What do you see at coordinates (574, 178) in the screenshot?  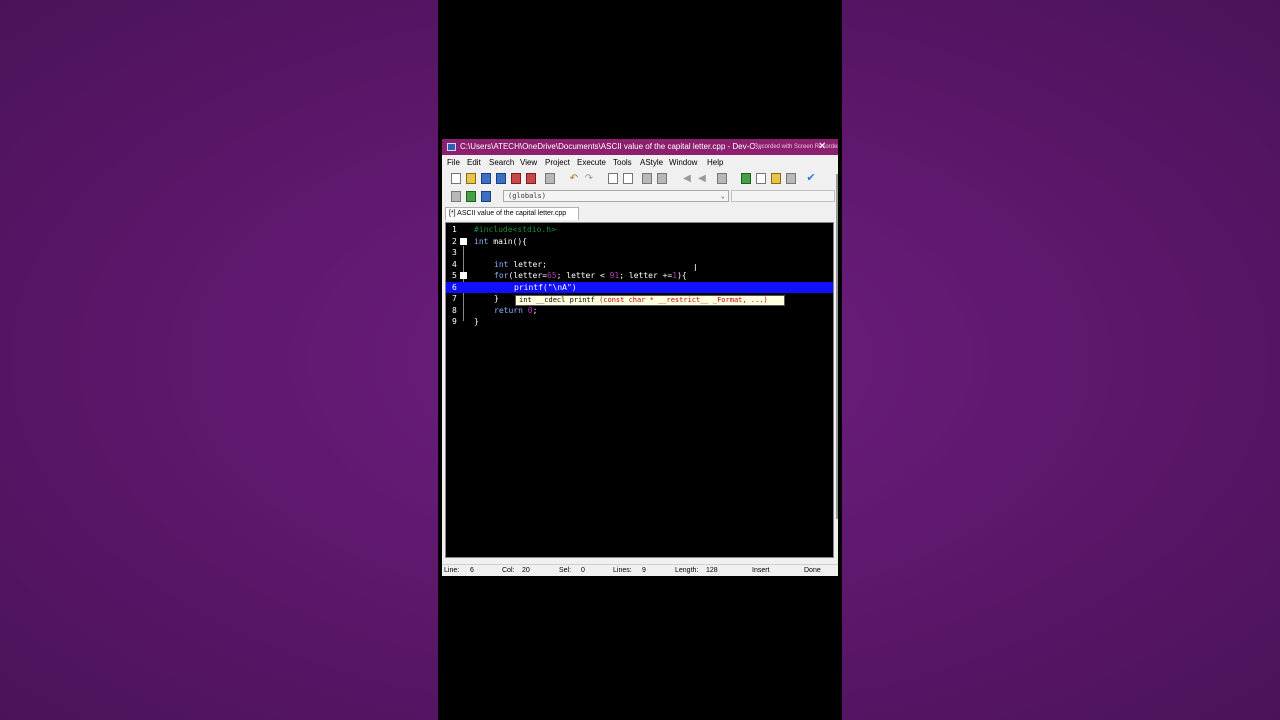 I see `undo-icon: ↶` at bounding box center [574, 178].